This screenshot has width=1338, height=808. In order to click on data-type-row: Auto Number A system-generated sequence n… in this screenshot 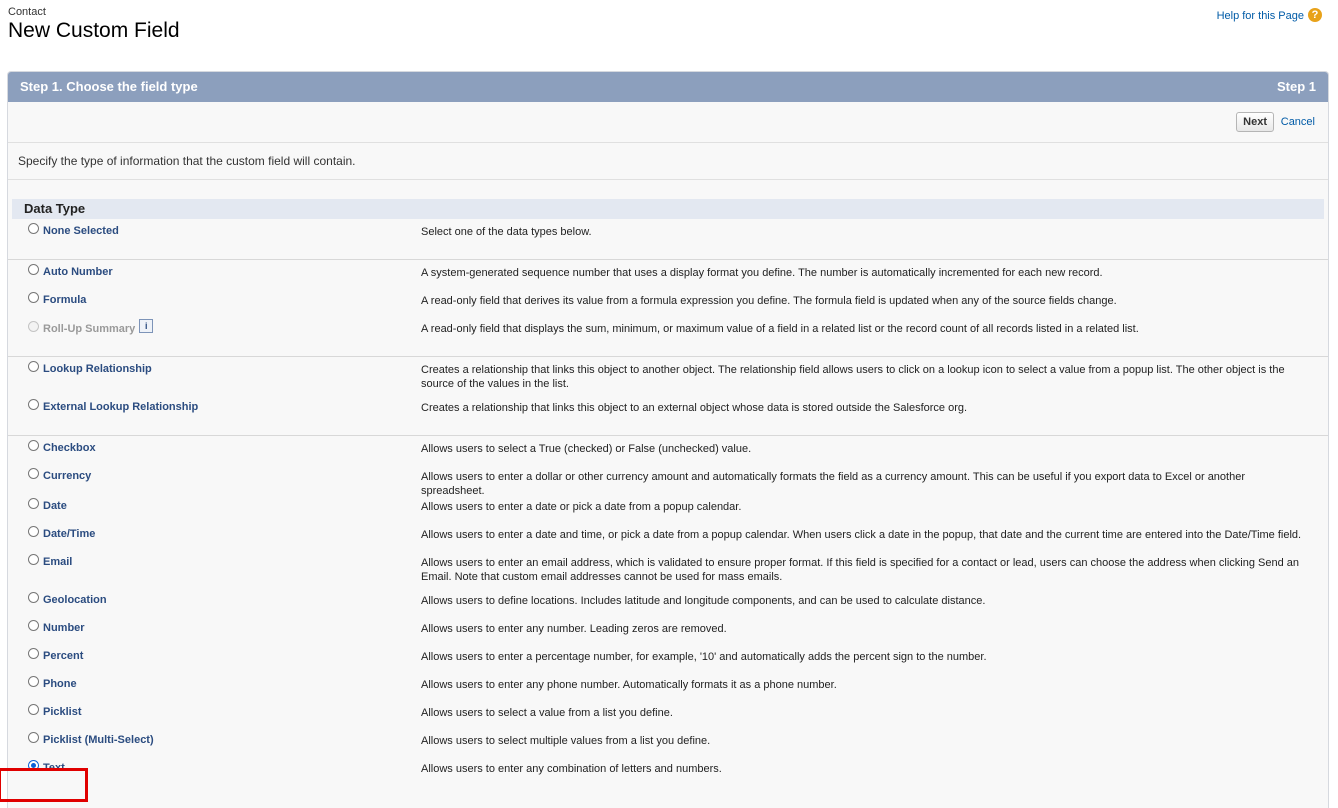, I will do `click(668, 277)`.